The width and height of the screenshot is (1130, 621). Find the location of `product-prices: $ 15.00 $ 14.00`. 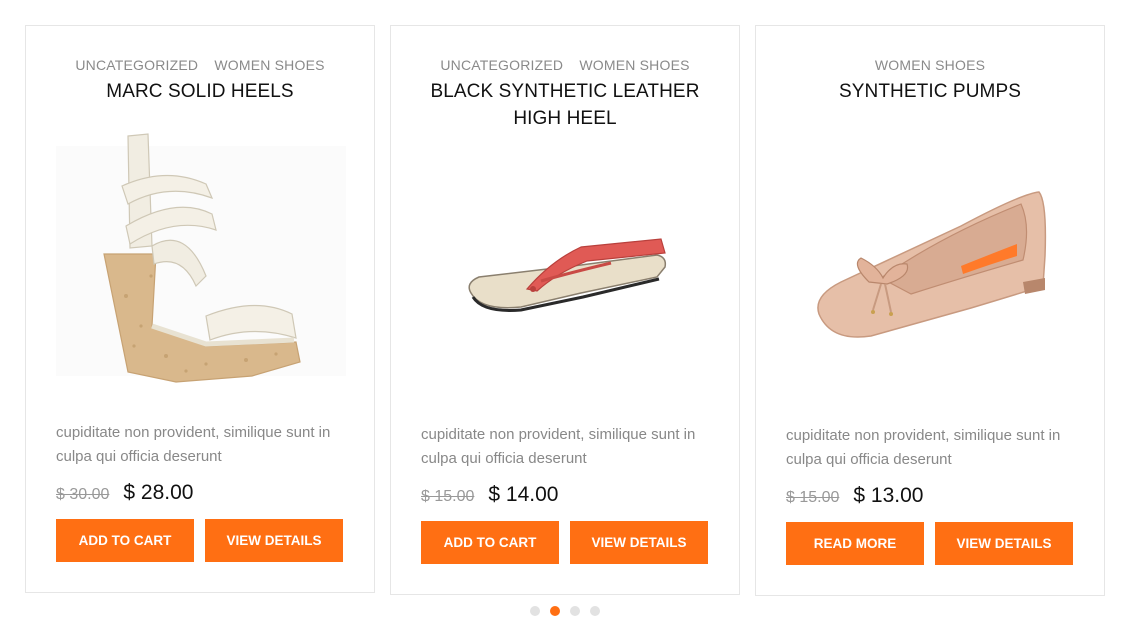

product-prices: $ 15.00 $ 14.00 is located at coordinates (489, 495).